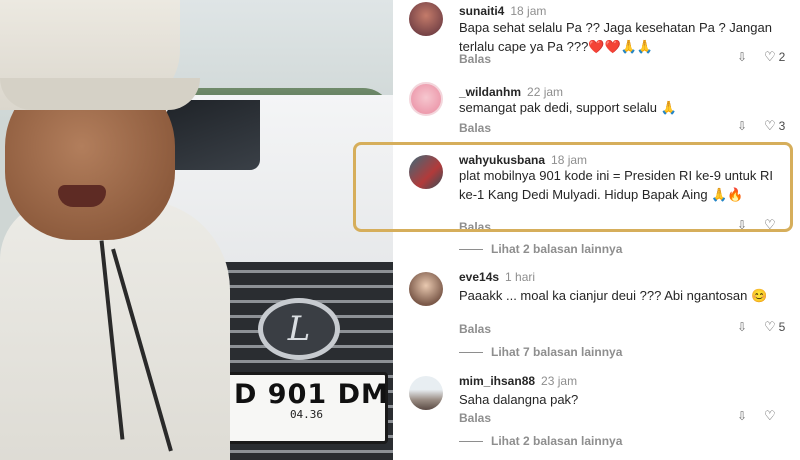 The width and height of the screenshot is (800, 460). What do you see at coordinates (568, 107) in the screenshot?
I see `comment-text: semangat pak dedi, support selalu 🙏` at bounding box center [568, 107].